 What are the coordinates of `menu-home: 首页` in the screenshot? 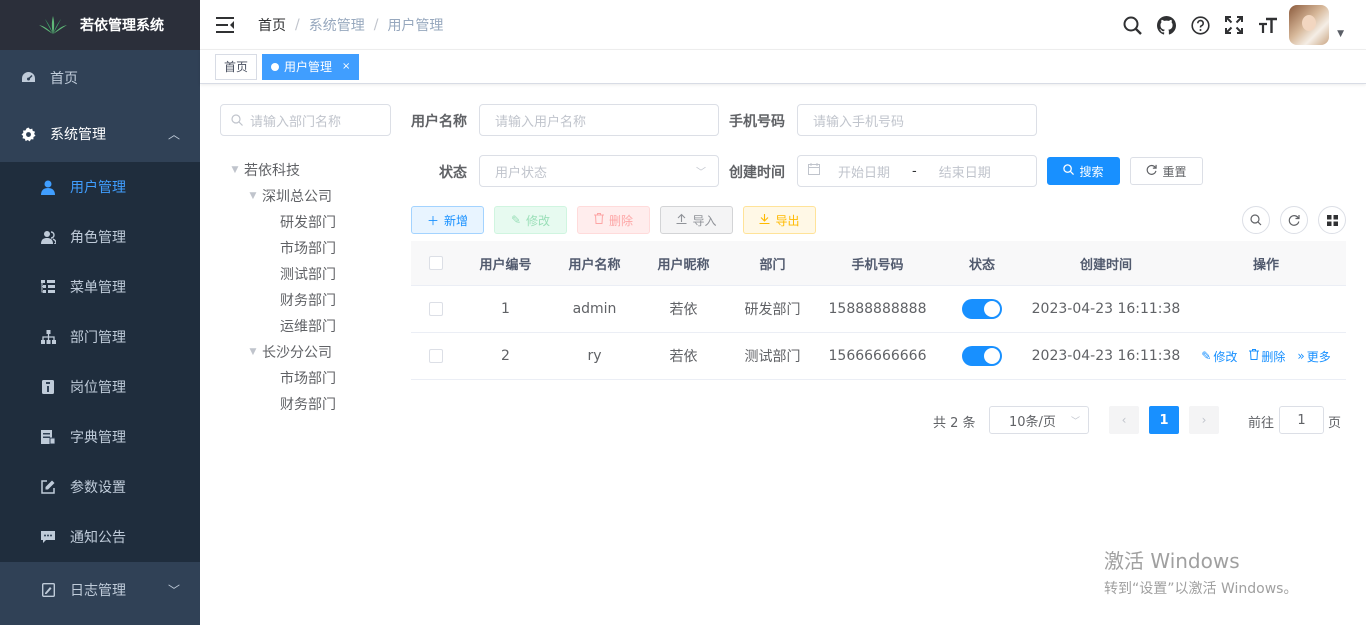 It's located at (100, 78).